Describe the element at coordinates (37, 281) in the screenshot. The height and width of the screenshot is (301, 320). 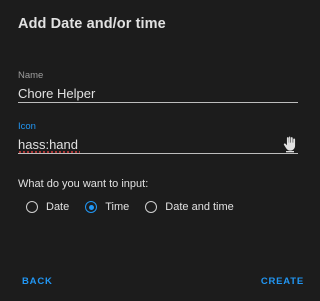
I see `back-button: BACK` at that location.